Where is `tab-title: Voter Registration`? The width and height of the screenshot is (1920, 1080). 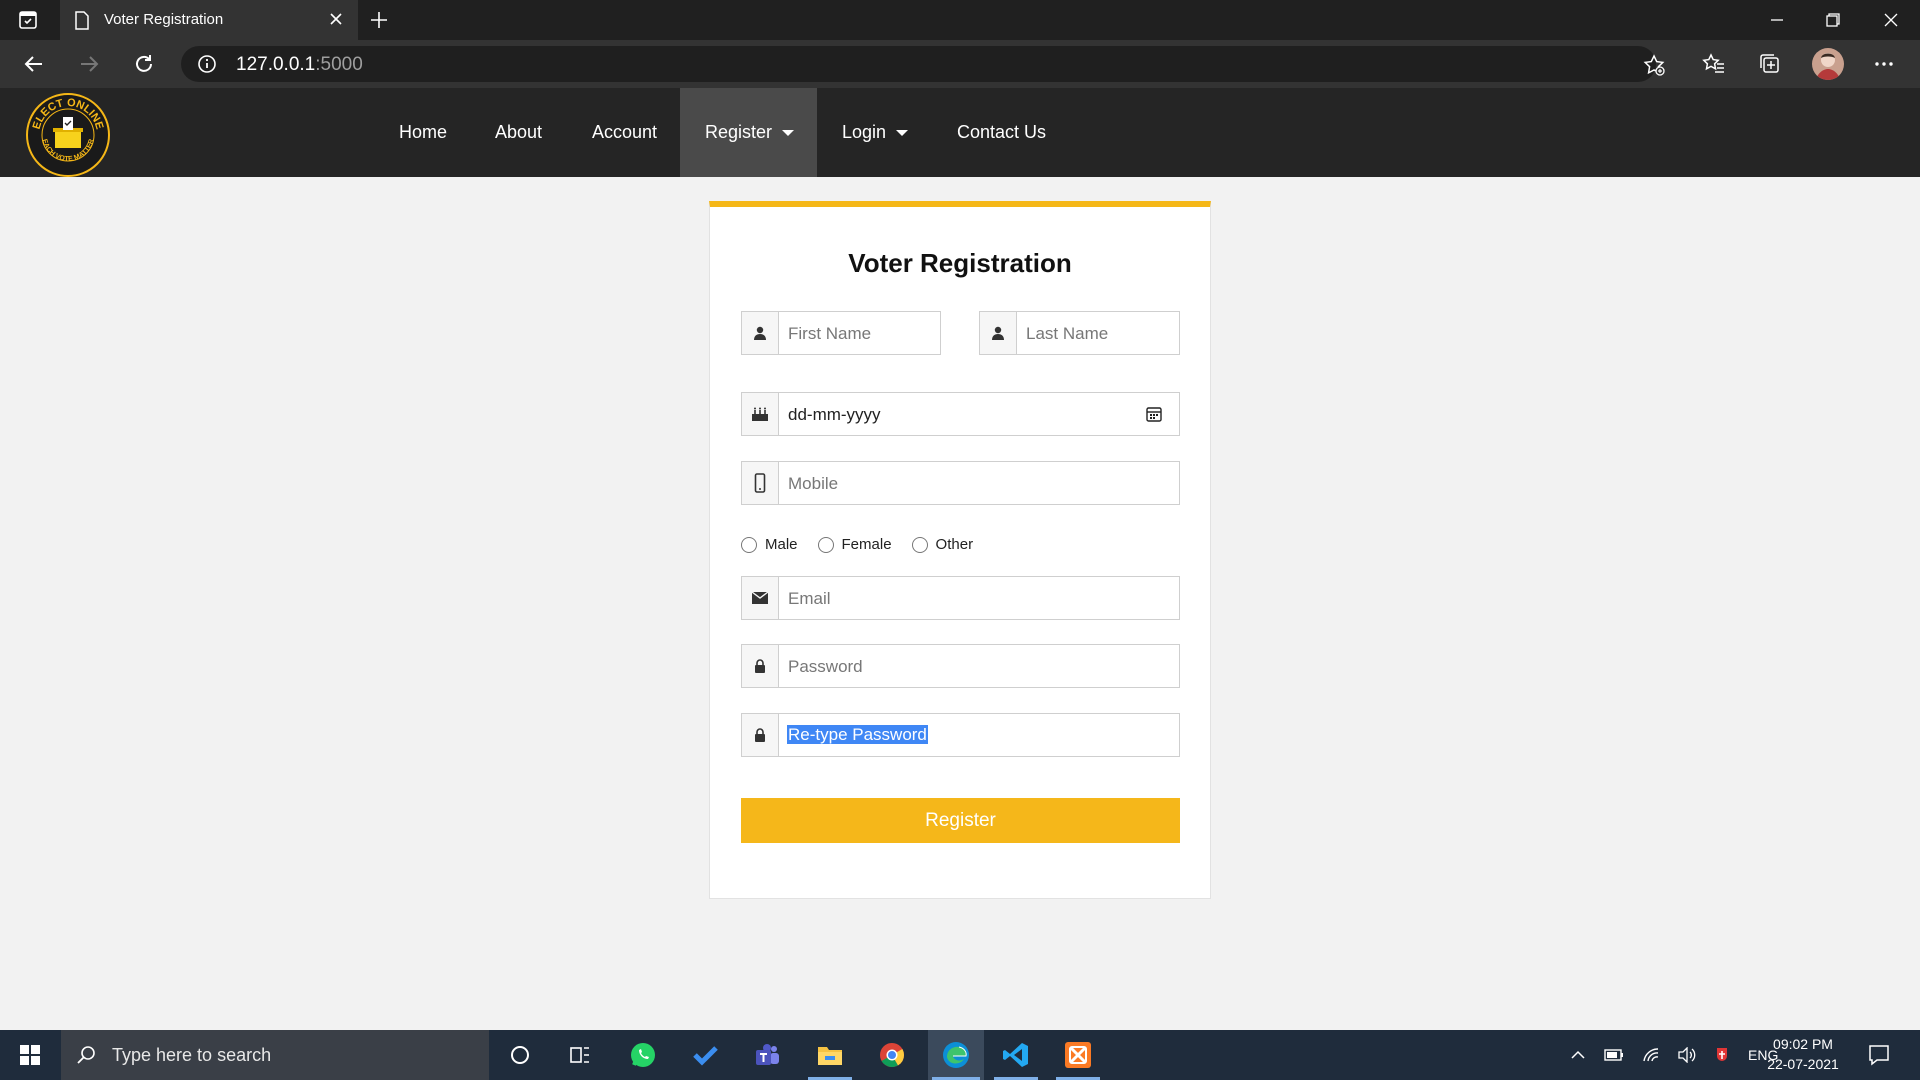 tab-title: Voter Registration is located at coordinates (164, 19).